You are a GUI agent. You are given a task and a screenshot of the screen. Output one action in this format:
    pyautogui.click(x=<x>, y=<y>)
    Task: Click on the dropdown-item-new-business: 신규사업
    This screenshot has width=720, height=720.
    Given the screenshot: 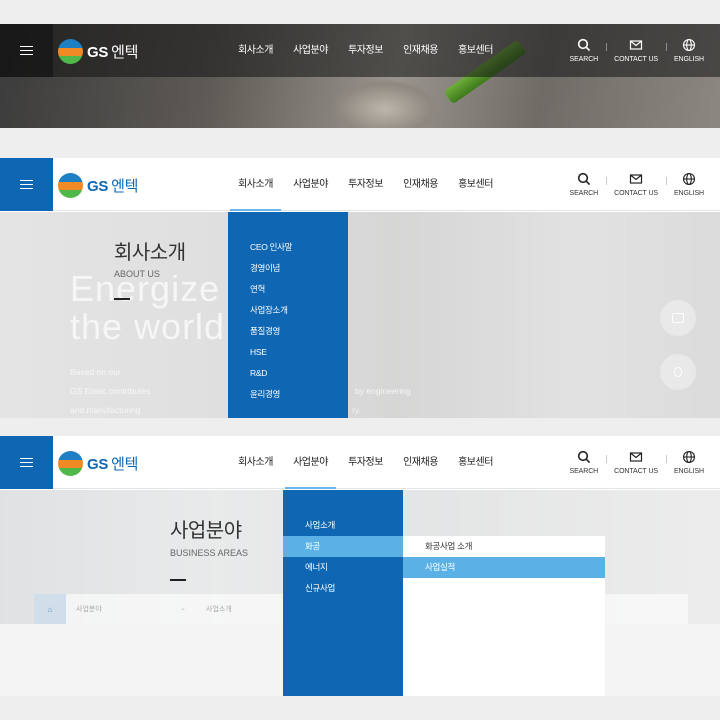 What is the action you would take?
    pyautogui.click(x=343, y=588)
    